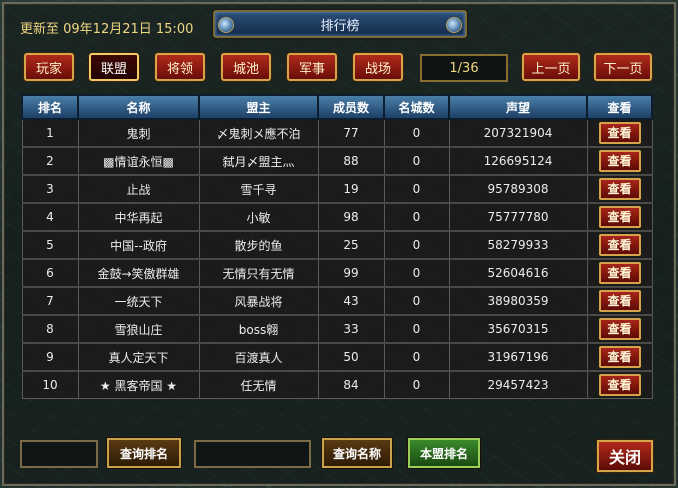  I want to click on cell-leader: 任无情, so click(258, 384).